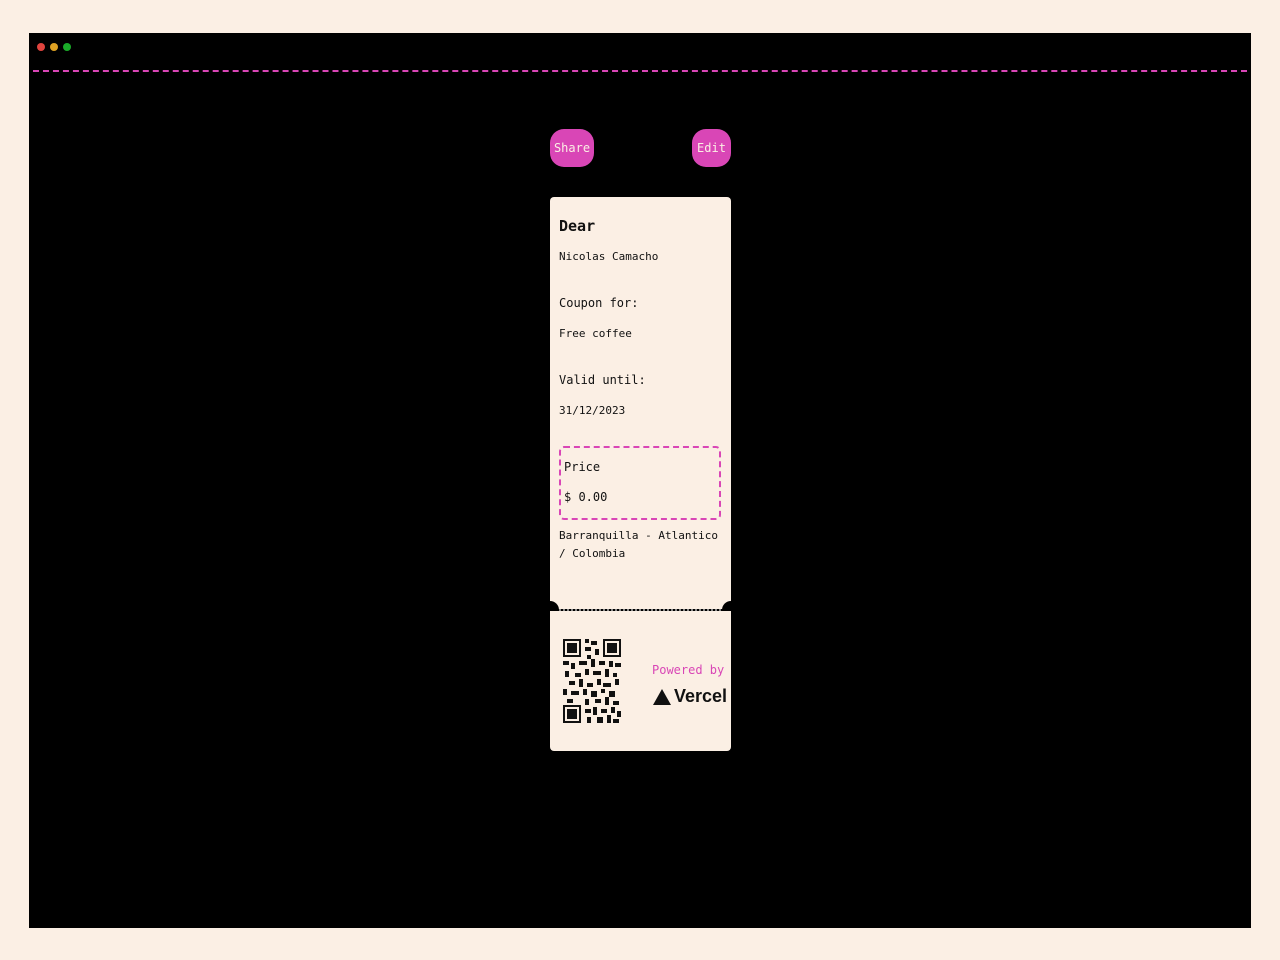 Image resolution: width=1280 pixels, height=960 pixels. I want to click on vercel-logo: Vercel, so click(690, 696).